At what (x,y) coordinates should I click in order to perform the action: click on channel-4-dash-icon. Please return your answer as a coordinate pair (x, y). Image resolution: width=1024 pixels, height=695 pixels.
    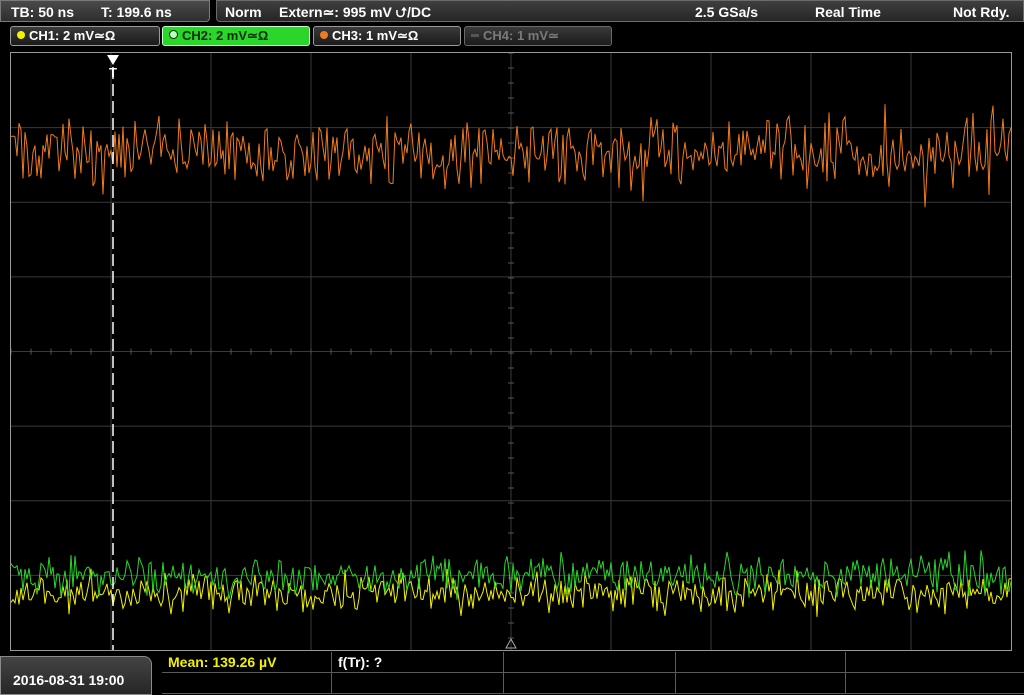
    Looking at the image, I should click on (475, 35).